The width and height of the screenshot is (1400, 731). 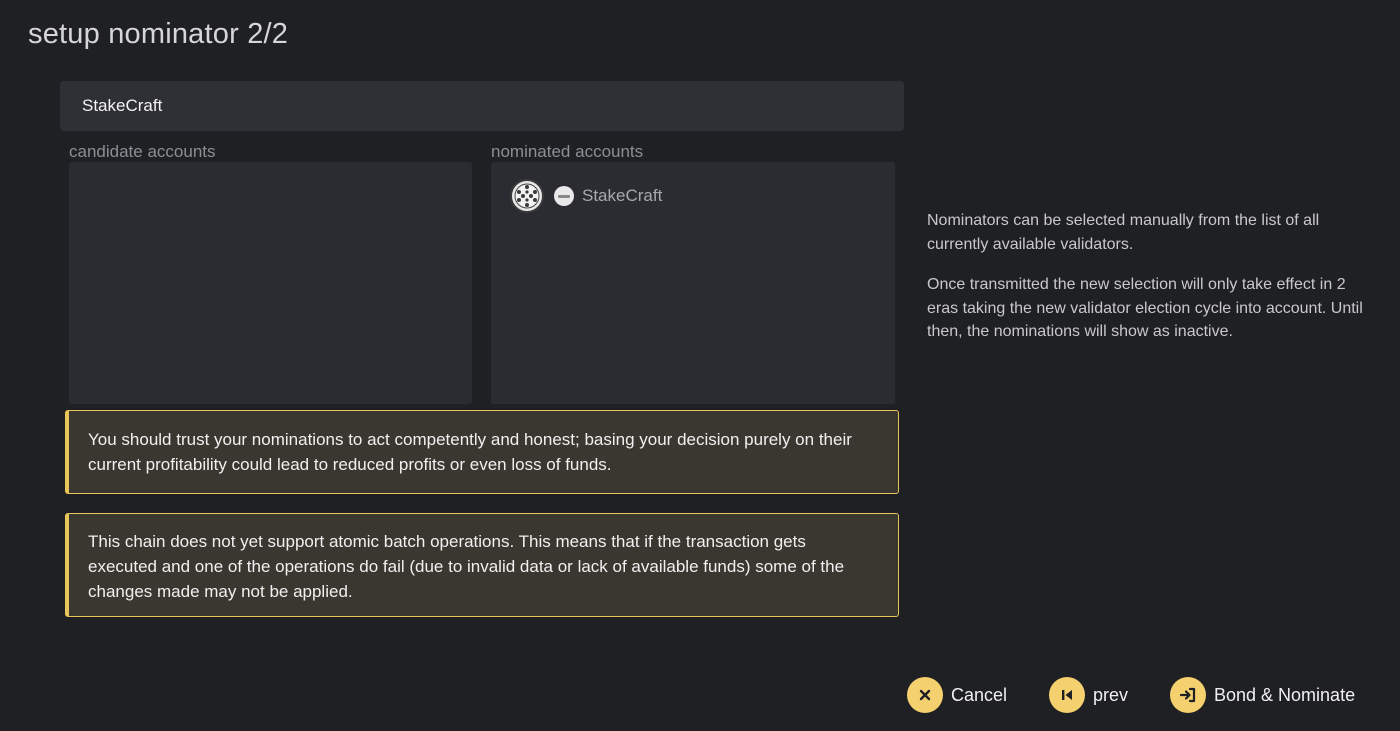 I want to click on identity-badge-icon, so click(x=564, y=196).